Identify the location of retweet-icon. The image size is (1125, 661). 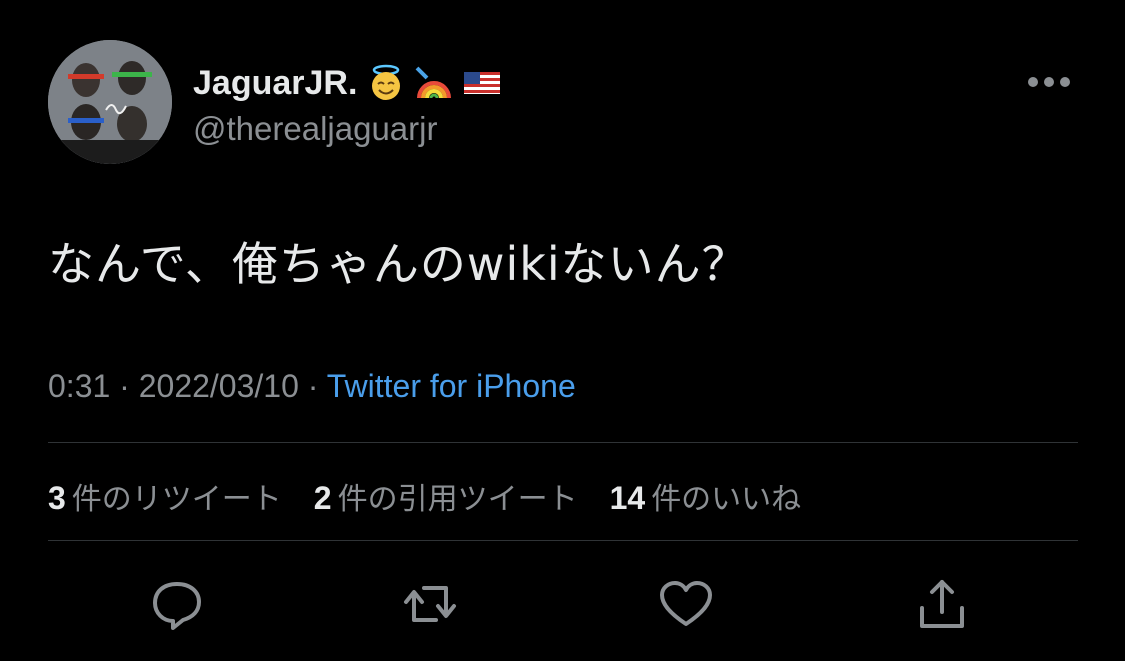
(430, 604).